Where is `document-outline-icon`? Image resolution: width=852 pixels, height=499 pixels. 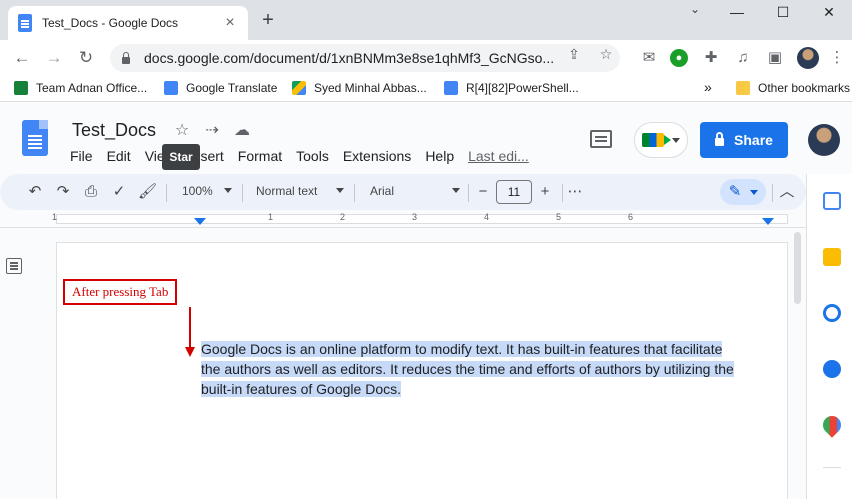 document-outline-icon is located at coordinates (14, 266).